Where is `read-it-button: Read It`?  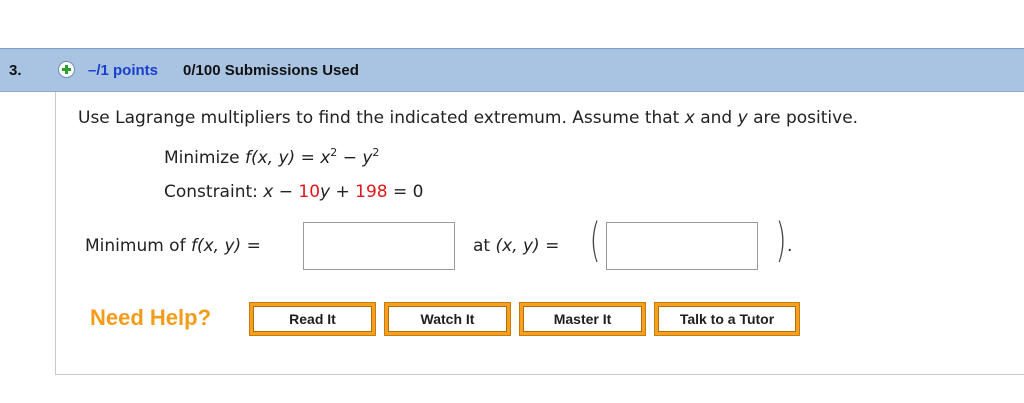 read-it-button: Read It is located at coordinates (312, 319).